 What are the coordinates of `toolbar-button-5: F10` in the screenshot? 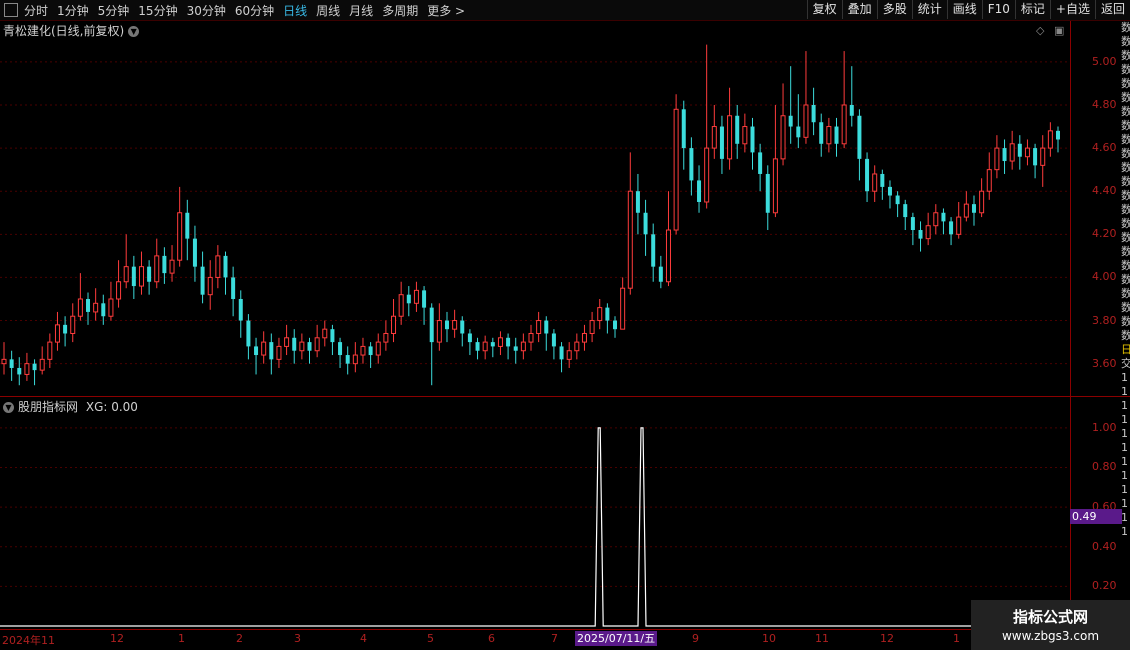 It's located at (998, 9).